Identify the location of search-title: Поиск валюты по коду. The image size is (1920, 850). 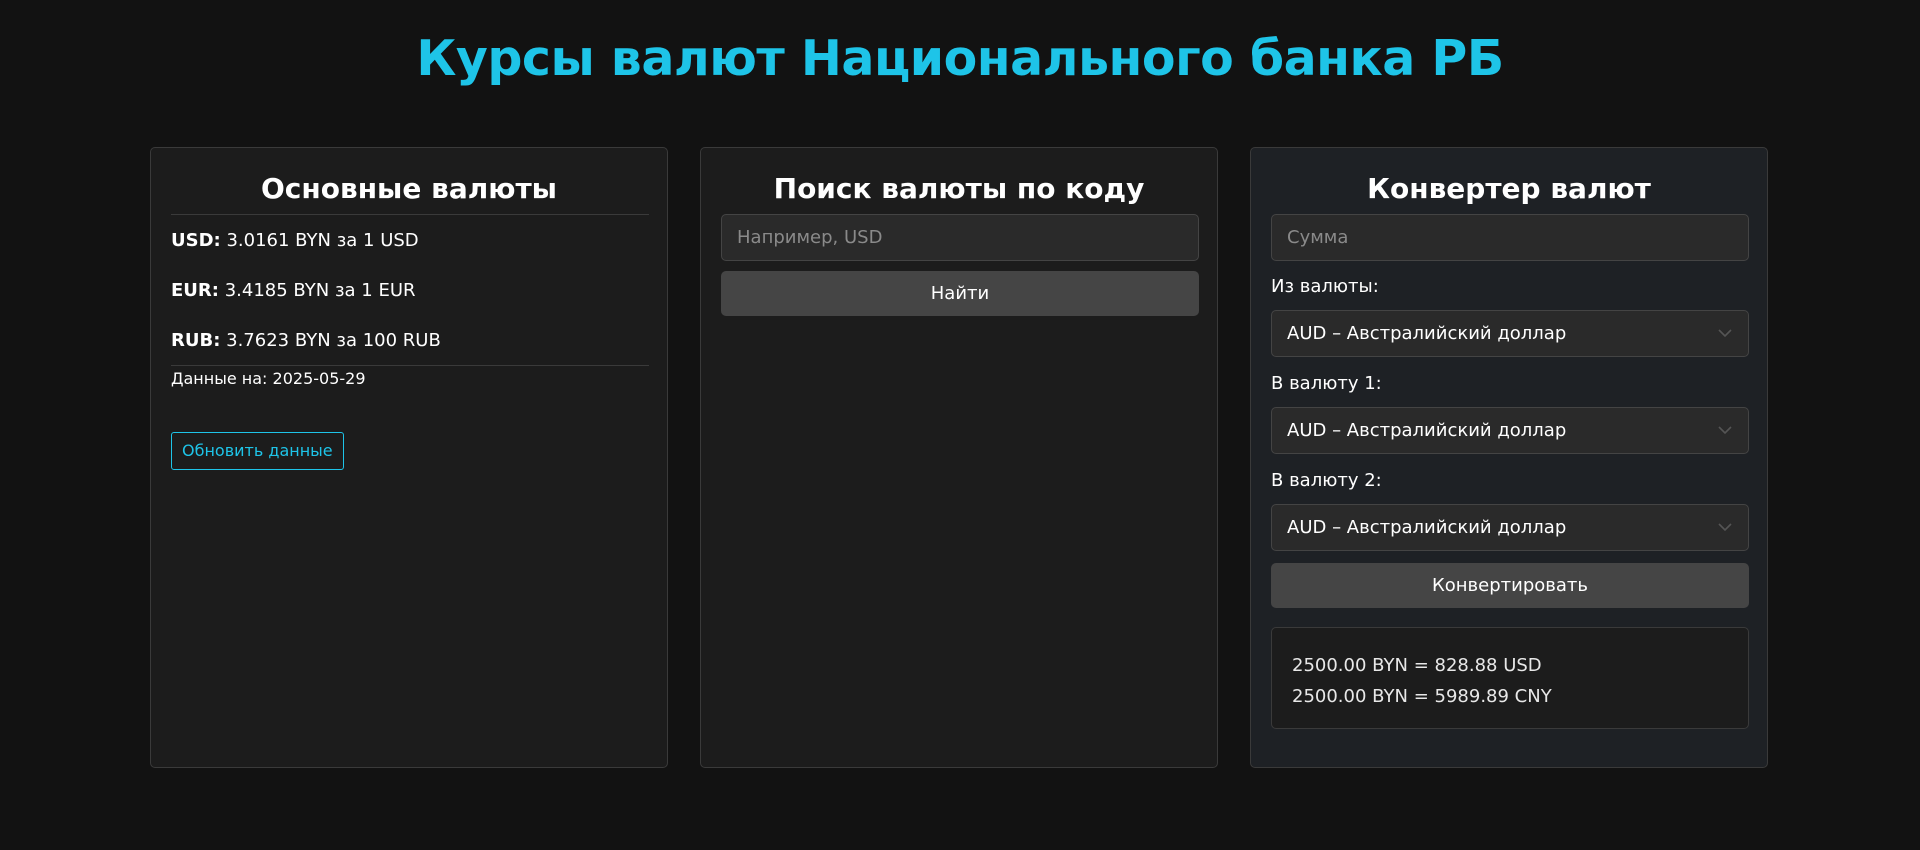
(959, 188).